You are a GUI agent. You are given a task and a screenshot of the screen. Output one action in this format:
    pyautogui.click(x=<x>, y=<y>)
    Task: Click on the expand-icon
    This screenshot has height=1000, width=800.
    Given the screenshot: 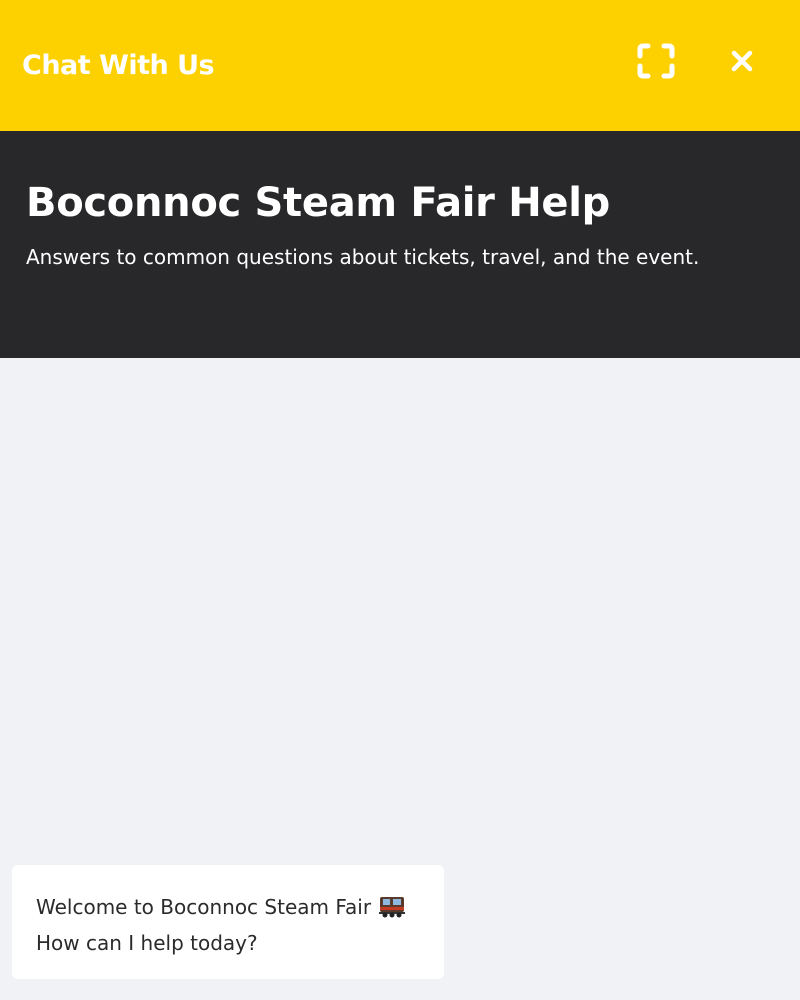 What is the action you would take?
    pyautogui.click(x=656, y=61)
    